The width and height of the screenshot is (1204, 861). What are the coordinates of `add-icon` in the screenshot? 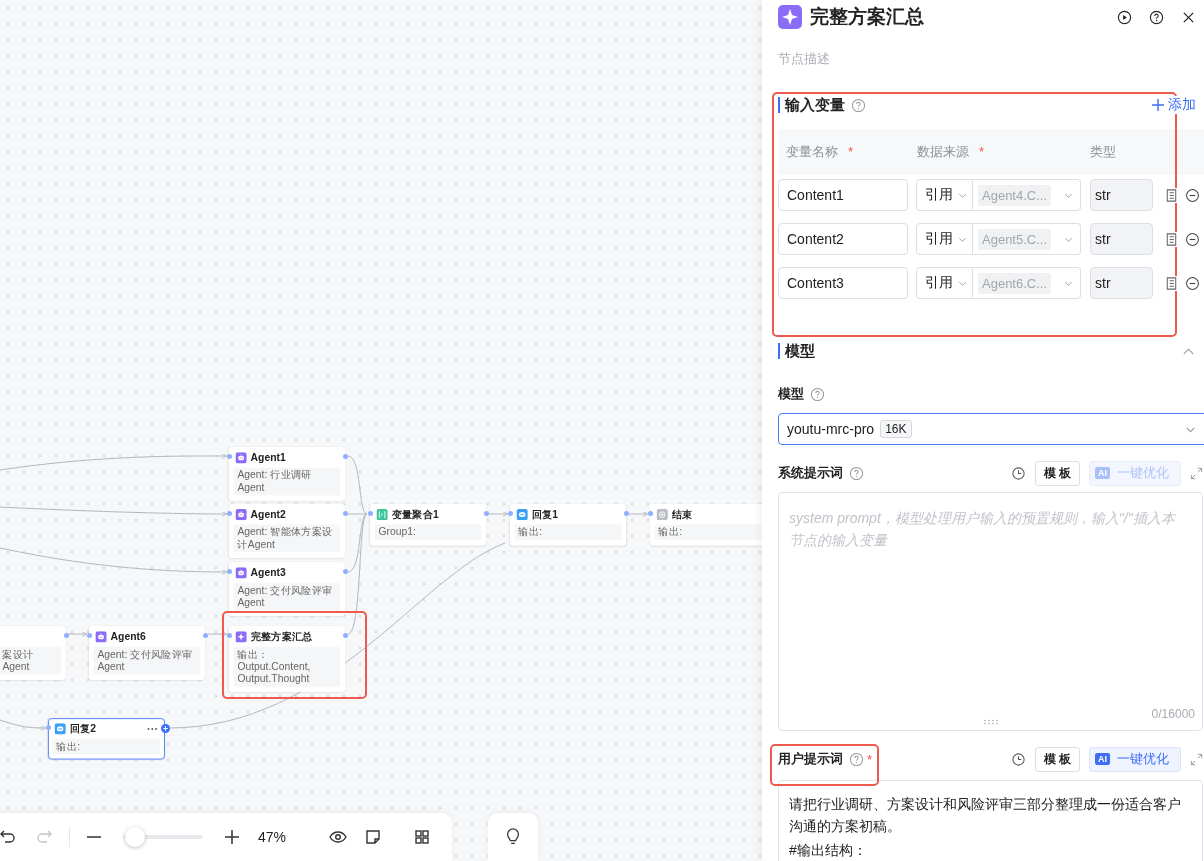 It's located at (165, 728).